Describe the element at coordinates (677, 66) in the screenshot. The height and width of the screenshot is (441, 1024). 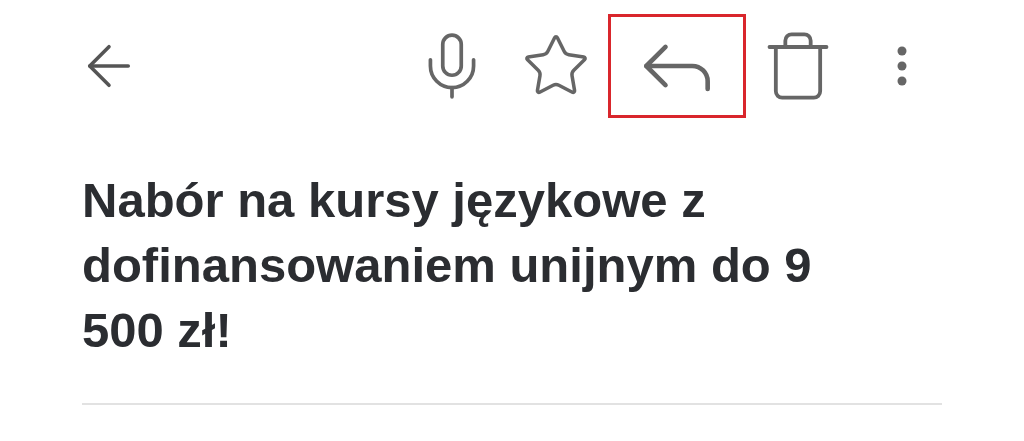
I see `reply-button` at that location.